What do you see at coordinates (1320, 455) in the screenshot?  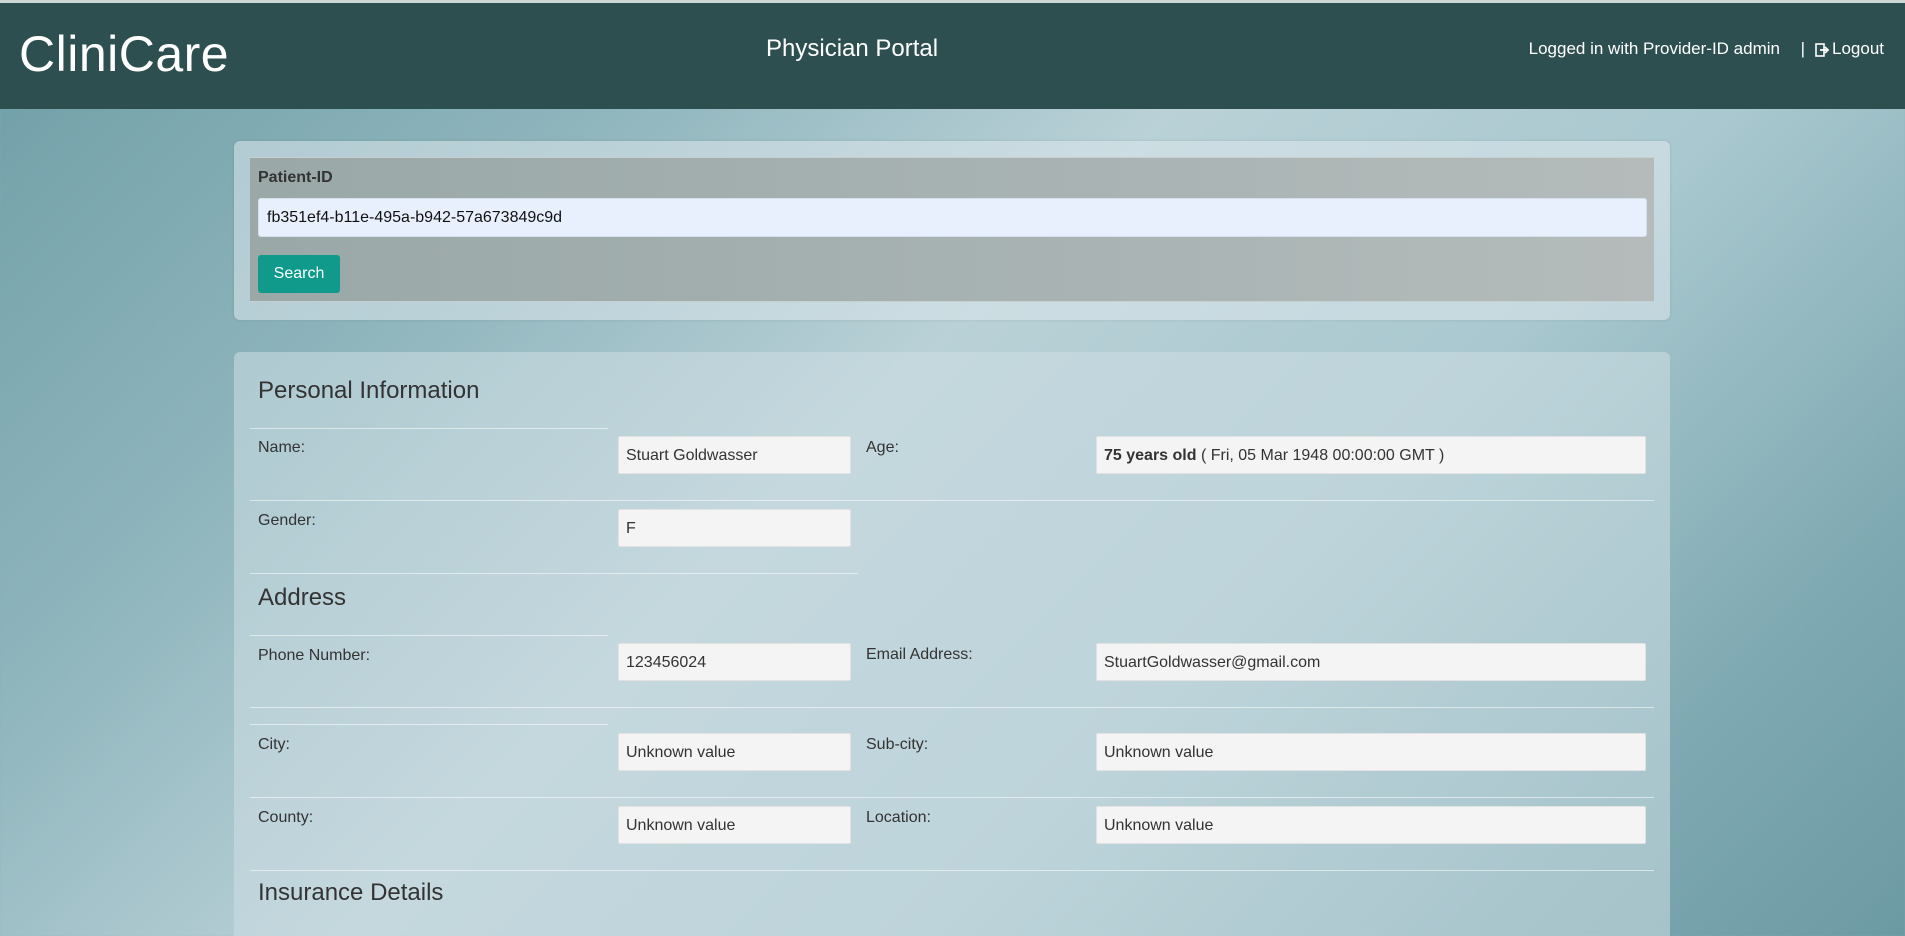 I see `date-of-birth: ( Fri, 05 Mar 1948 00:00:00 GMT )` at bounding box center [1320, 455].